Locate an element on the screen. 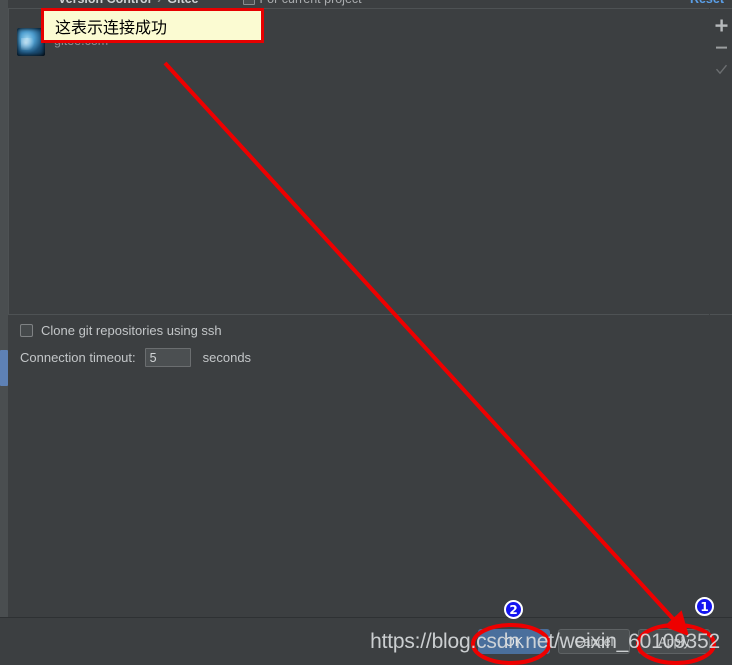  for-current-project-label: For current project is located at coordinates (311, 3).